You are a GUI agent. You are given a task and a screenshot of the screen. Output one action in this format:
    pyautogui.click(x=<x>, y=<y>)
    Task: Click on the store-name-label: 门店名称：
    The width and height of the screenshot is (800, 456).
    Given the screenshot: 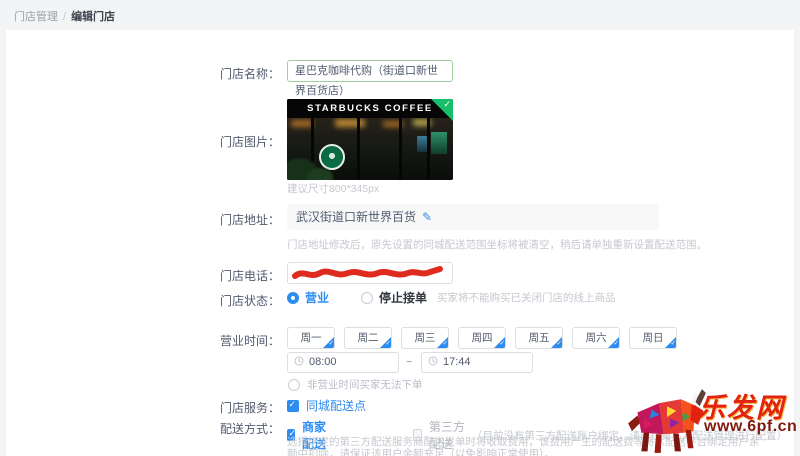 What is the action you would take?
    pyautogui.click(x=249, y=74)
    